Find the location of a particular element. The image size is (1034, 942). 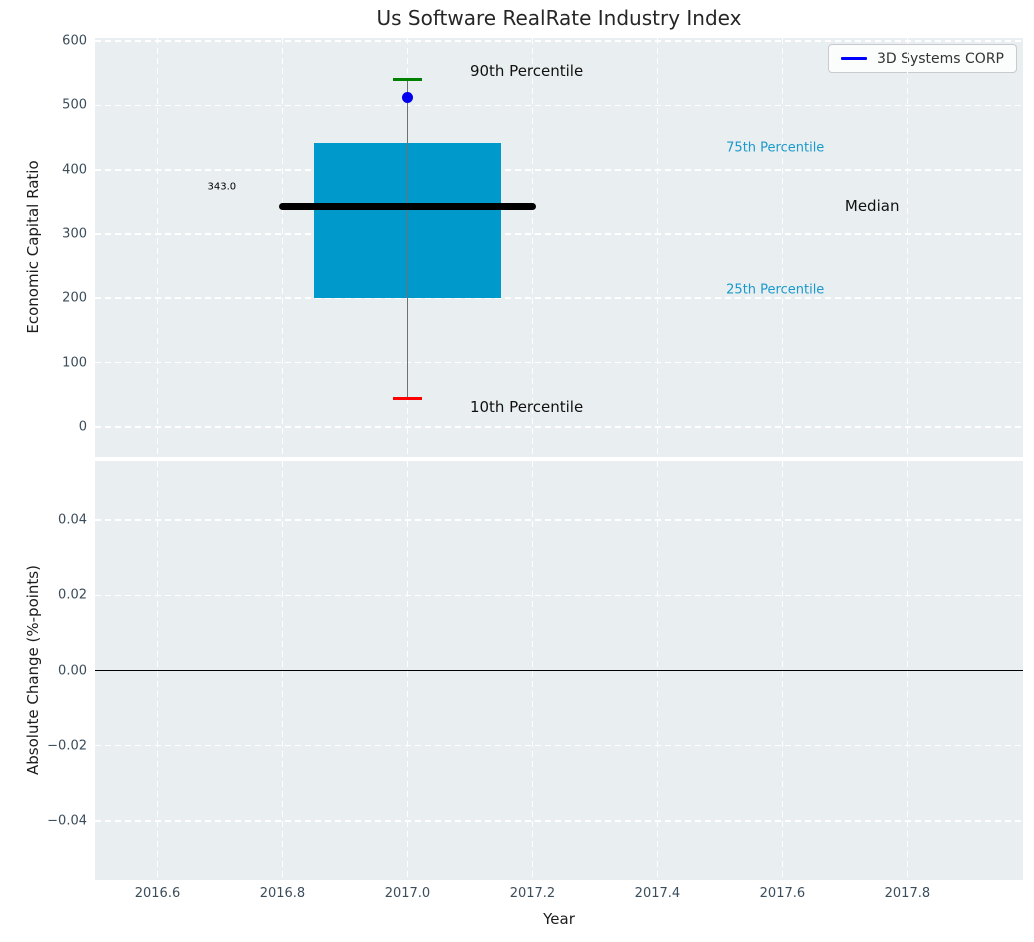

y-axis-label-top: Economic Capital Ratio is located at coordinates (33, 247).